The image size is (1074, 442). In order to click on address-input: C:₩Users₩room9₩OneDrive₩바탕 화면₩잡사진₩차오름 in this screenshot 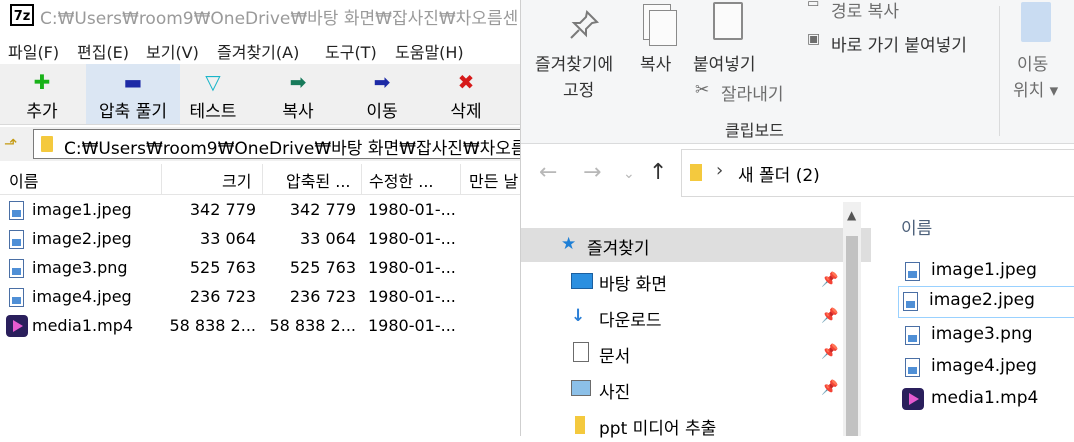, I will do `click(276, 144)`.